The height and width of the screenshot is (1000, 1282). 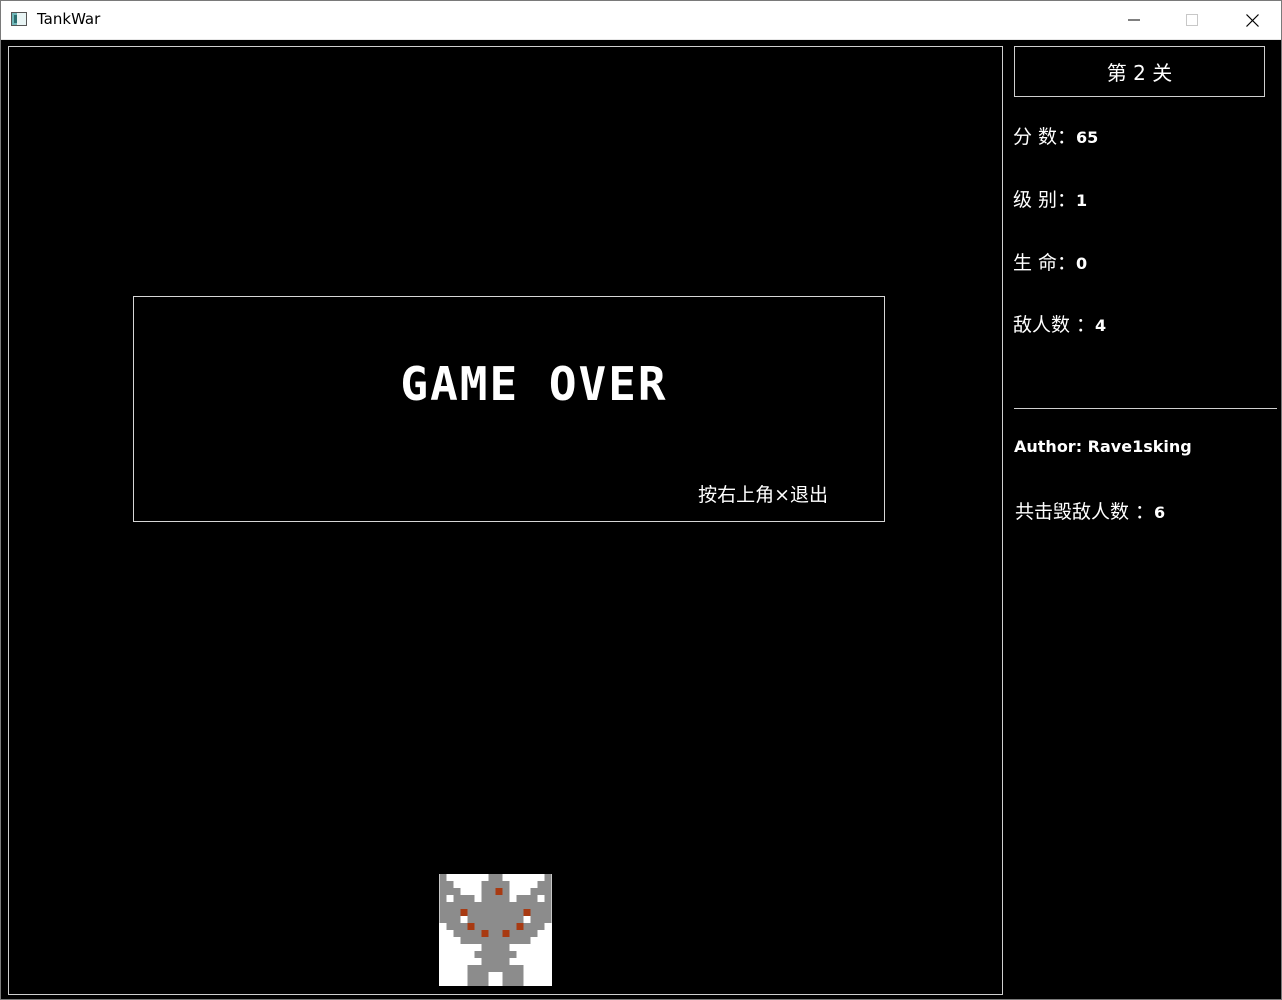 I want to click on rank-stat: 级 别：1, so click(x=1050, y=198).